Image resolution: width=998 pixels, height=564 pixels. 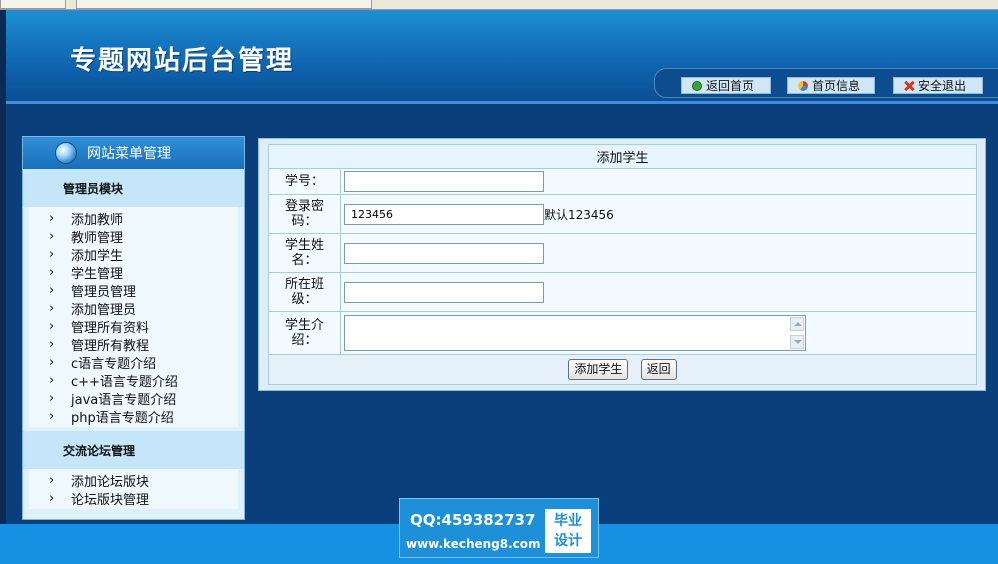 What do you see at coordinates (304, 333) in the screenshot?
I see `student-intro-label: 学生介绍：` at bounding box center [304, 333].